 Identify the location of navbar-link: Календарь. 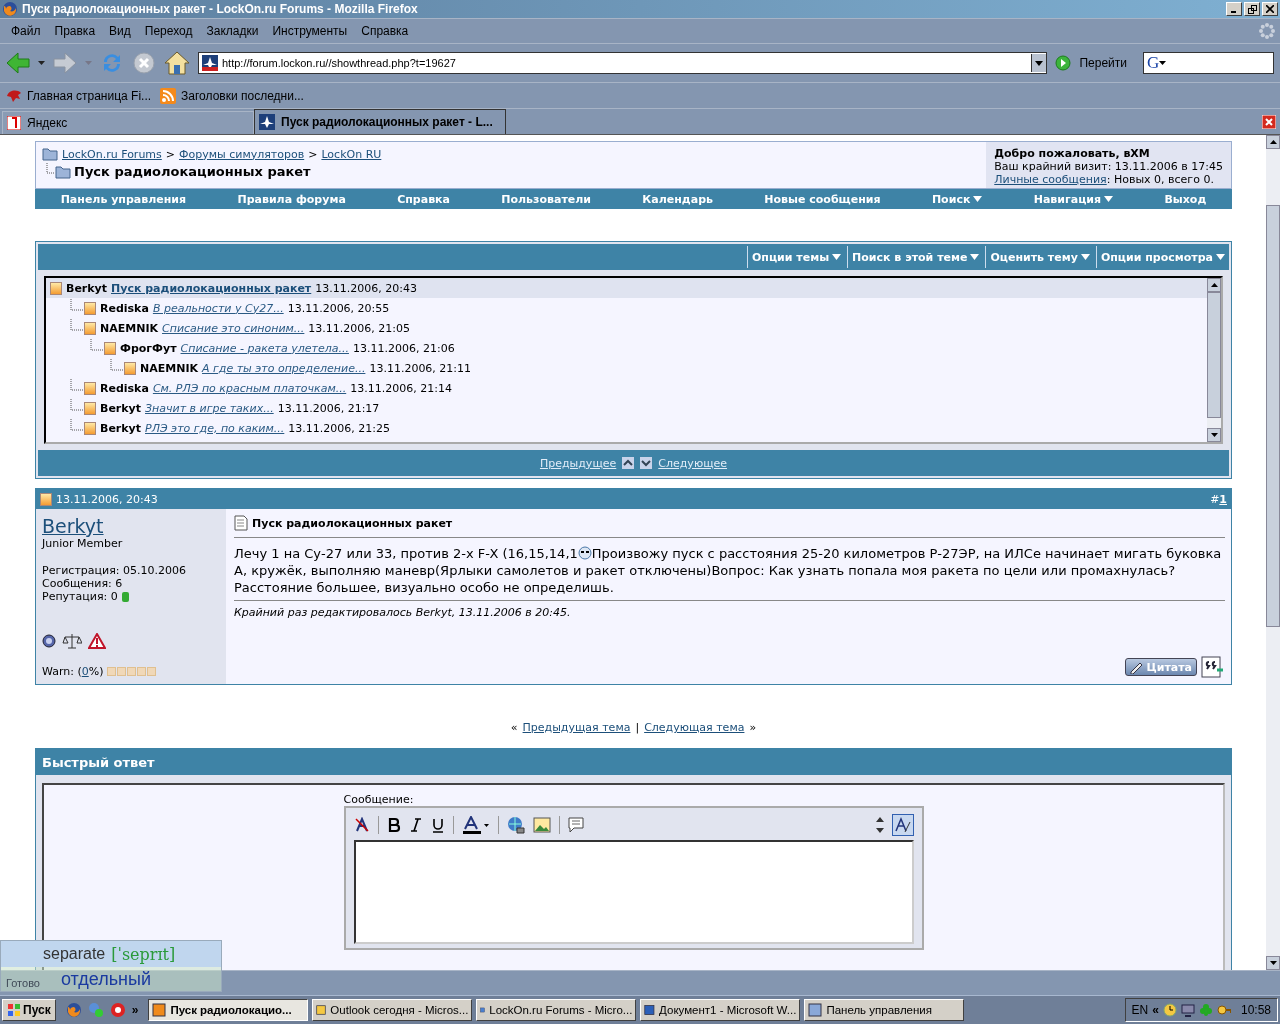
(677, 199).